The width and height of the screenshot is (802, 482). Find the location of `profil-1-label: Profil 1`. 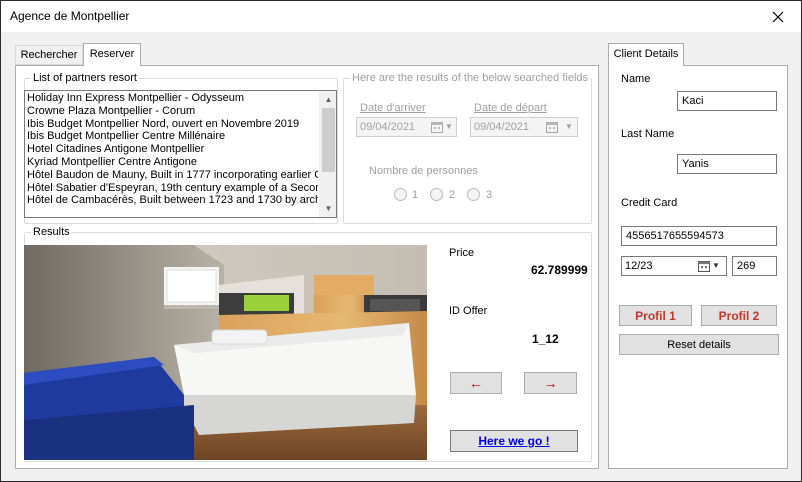

profil-1-label: Profil 1 is located at coordinates (655, 315).